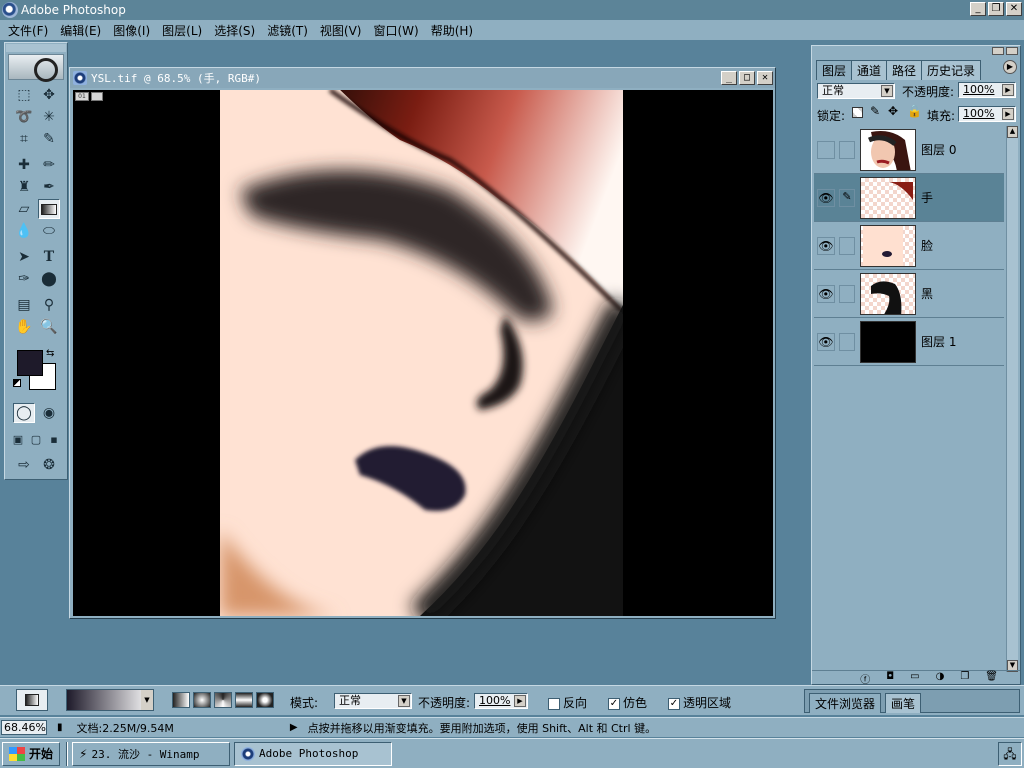 The height and width of the screenshot is (768, 1024). I want to click on tab-history: 历史记录, so click(951, 70).